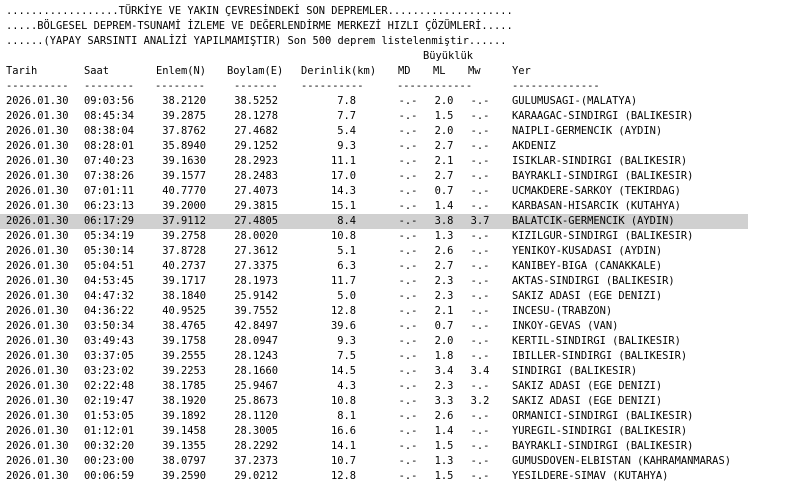 The height and width of the screenshot is (484, 810). What do you see at coordinates (343, 446) in the screenshot?
I see `cell-derinlik: 14.1` at bounding box center [343, 446].